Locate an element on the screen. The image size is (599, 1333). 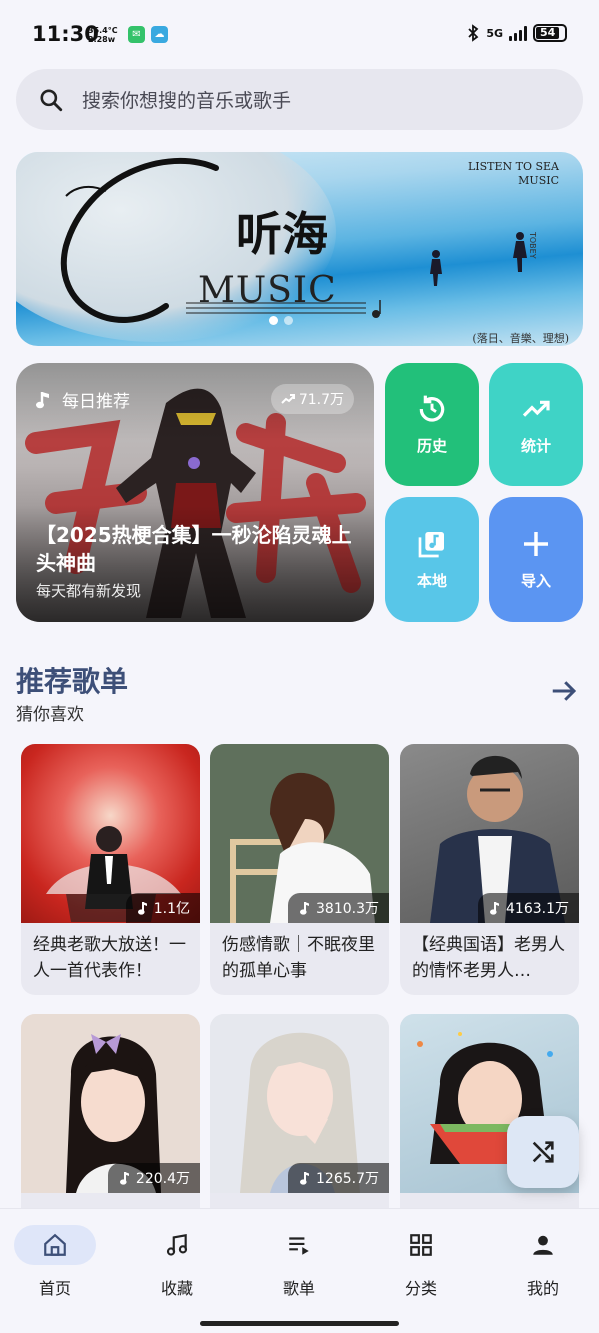
person-icon is located at coordinates (543, 1245).